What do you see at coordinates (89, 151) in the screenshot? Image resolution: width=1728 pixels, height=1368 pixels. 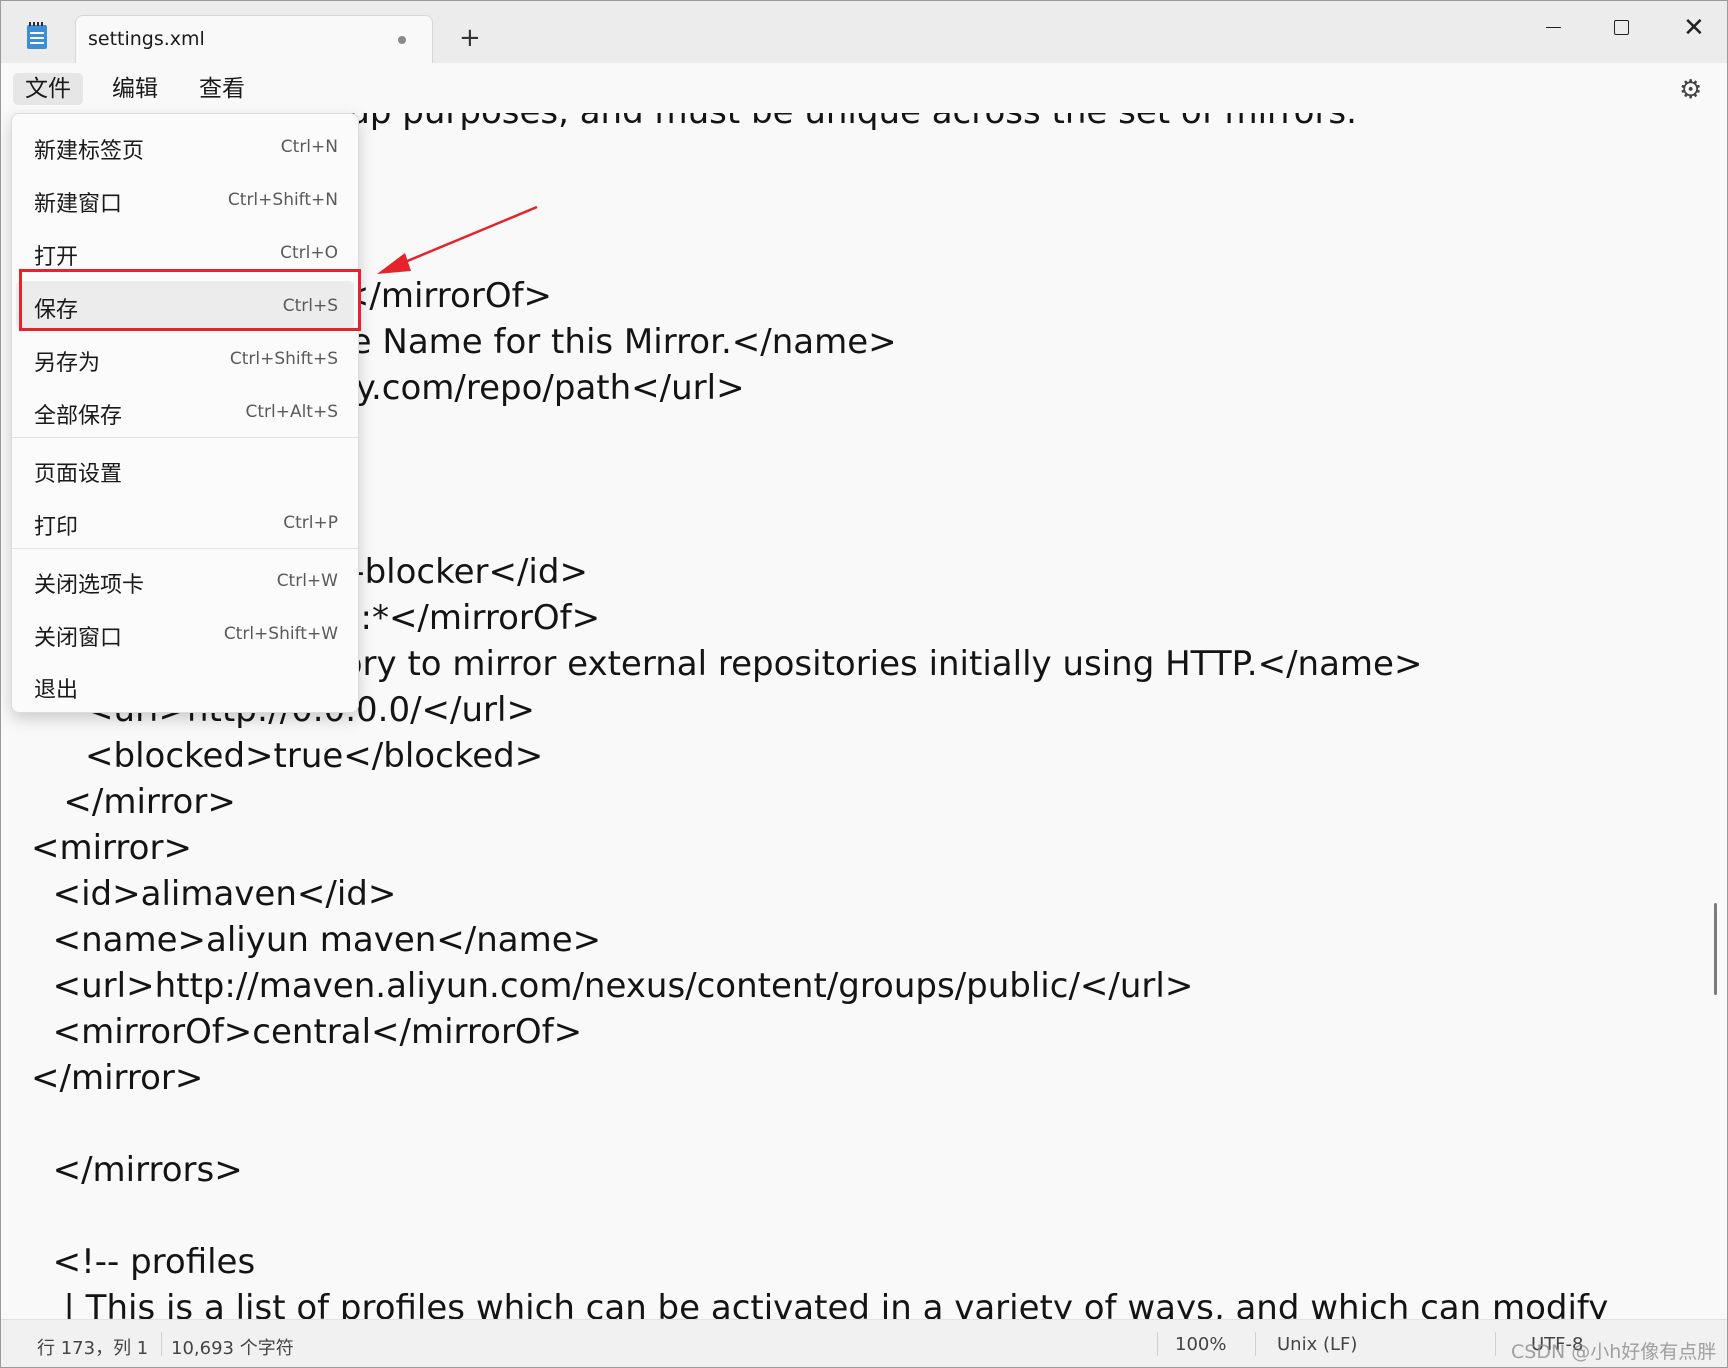 I see `menu-item-label: 新建标签页` at bounding box center [89, 151].